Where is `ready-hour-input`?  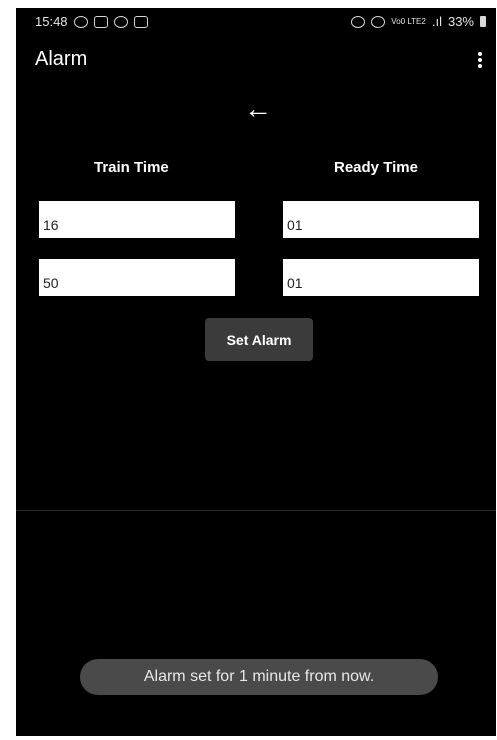
ready-hour-input is located at coordinates (381, 219).